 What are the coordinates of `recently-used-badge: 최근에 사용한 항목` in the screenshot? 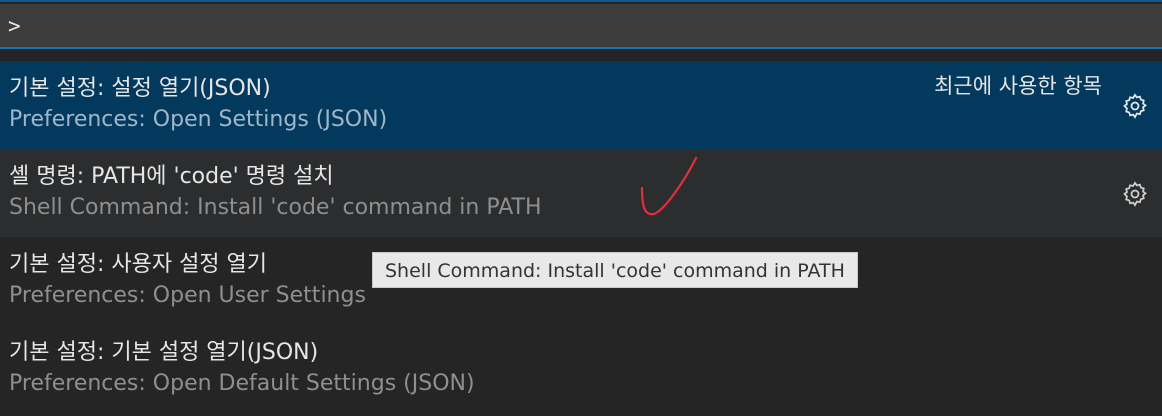 It's located at (1018, 86).